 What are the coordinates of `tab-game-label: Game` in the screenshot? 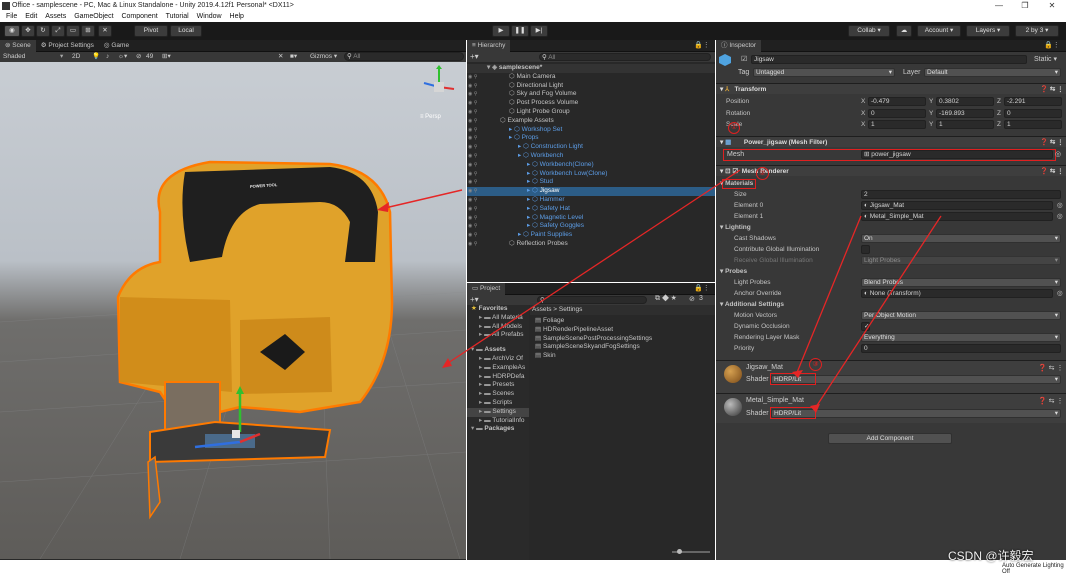 It's located at (120, 45).